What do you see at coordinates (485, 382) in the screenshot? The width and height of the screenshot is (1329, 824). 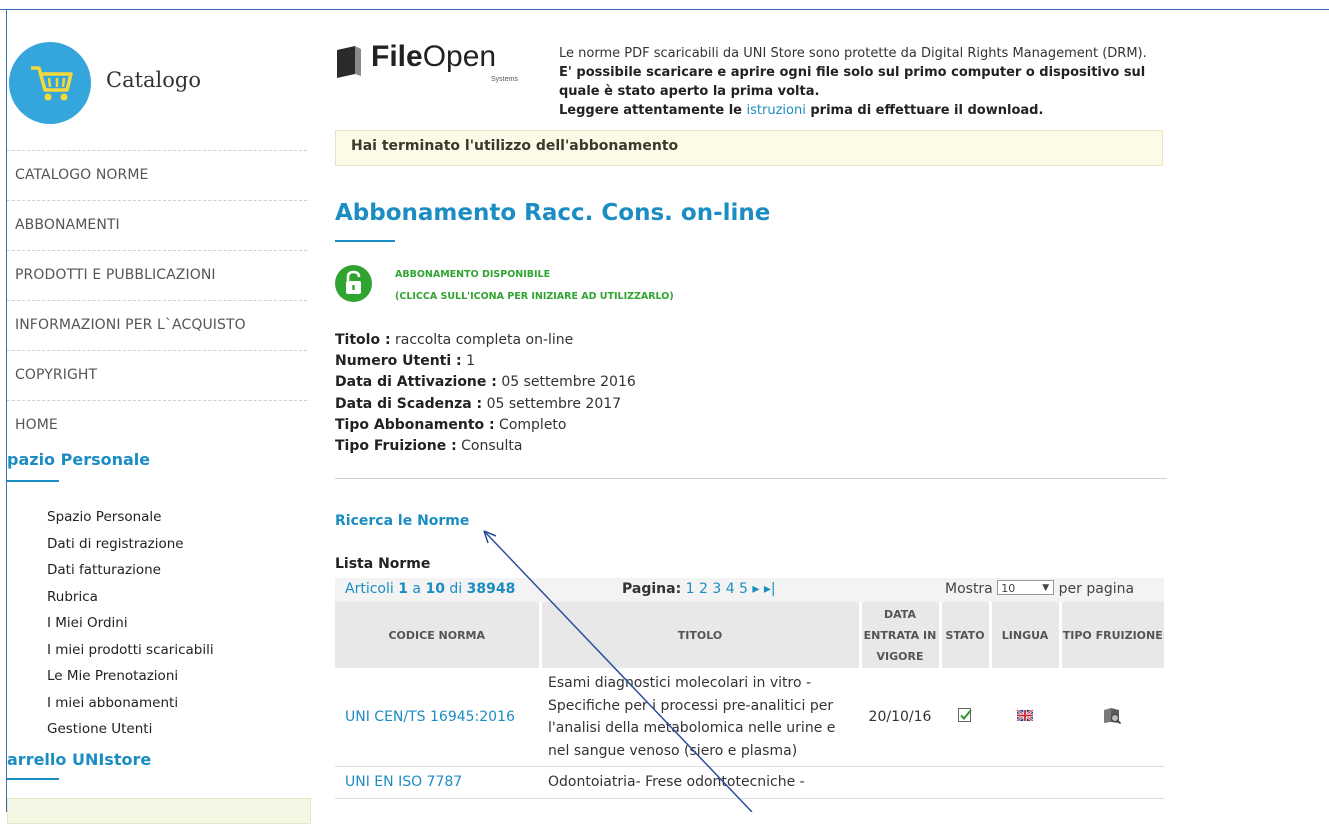 I see `info-data-attivazione: Data di Attivazione : 05 settembre 2016` at bounding box center [485, 382].